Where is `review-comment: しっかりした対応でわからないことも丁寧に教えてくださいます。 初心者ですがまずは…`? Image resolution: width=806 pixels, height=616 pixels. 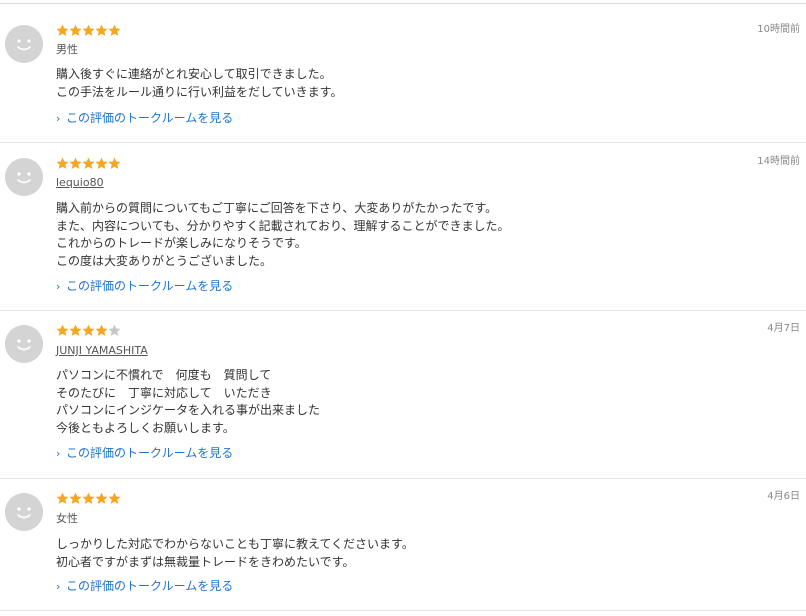 review-comment: しっかりした対応でわからないことも丁寧に教えてくださいます。 初心者ですがまずは… is located at coordinates (235, 553).